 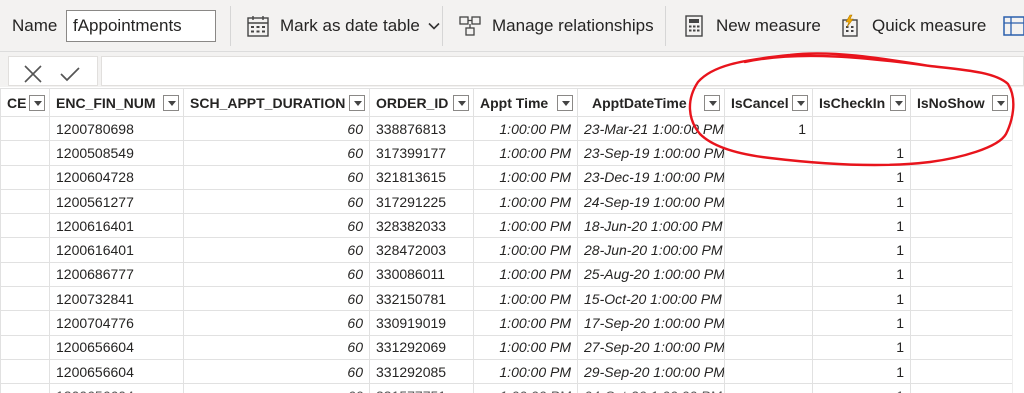 What do you see at coordinates (25, 102) in the screenshot?
I see `column-header: CE` at bounding box center [25, 102].